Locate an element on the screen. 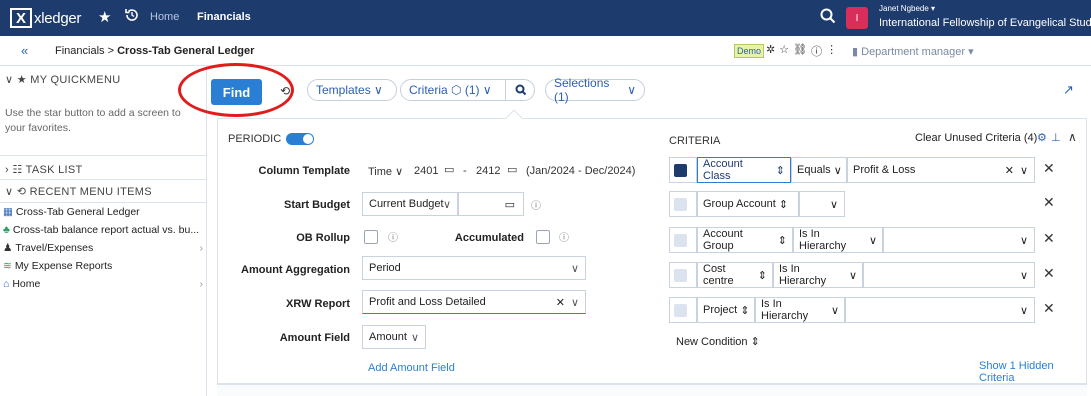 The image size is (1091, 396). logo-mark: X is located at coordinates (21, 18).